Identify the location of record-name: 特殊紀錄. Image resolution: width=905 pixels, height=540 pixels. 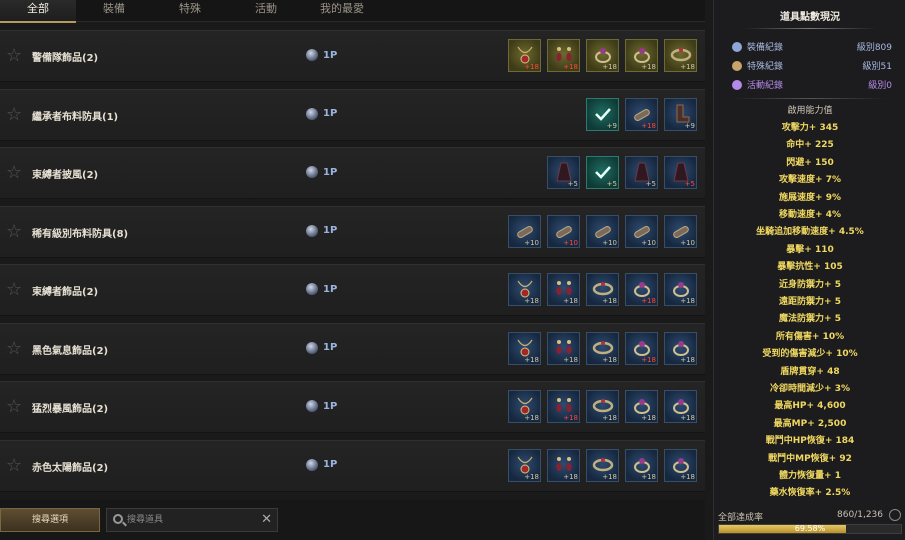
(765, 67).